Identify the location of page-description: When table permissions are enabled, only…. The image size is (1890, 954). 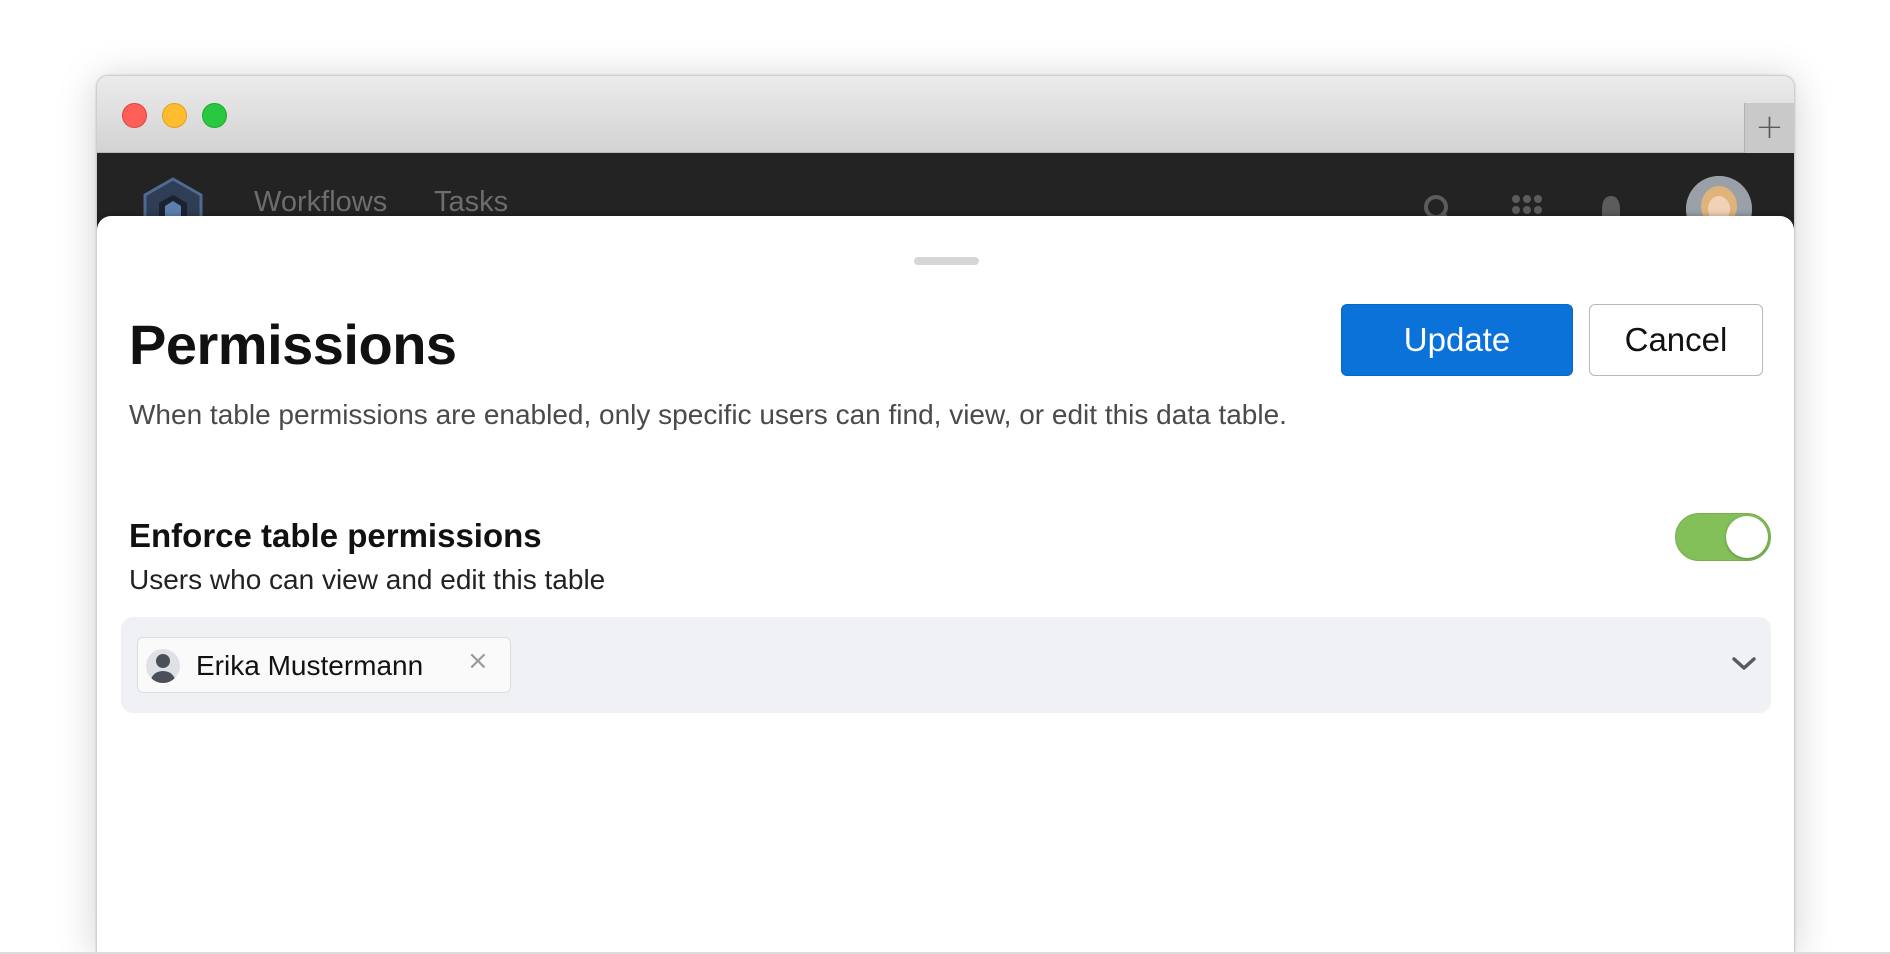
(708, 414).